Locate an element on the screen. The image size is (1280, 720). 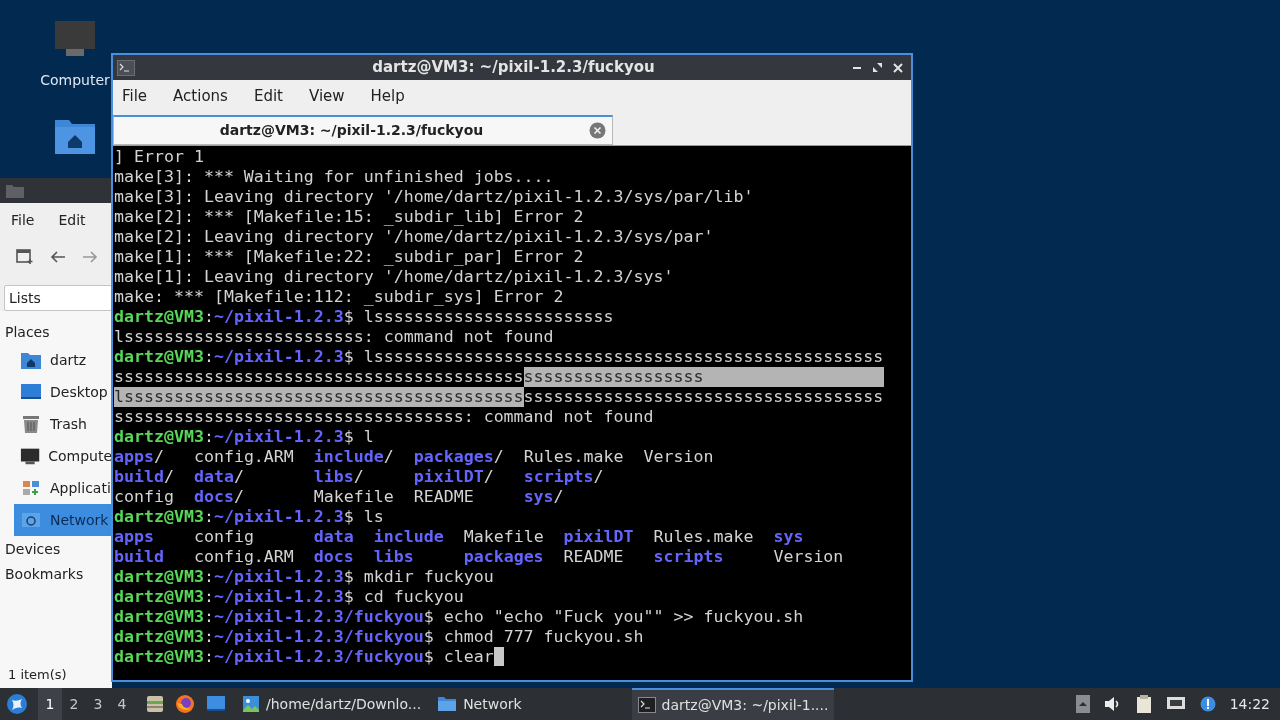
terminal-line: make: *** [Makefile:112: _subdir_sys] Error 2 is located at coordinates (339, 297).